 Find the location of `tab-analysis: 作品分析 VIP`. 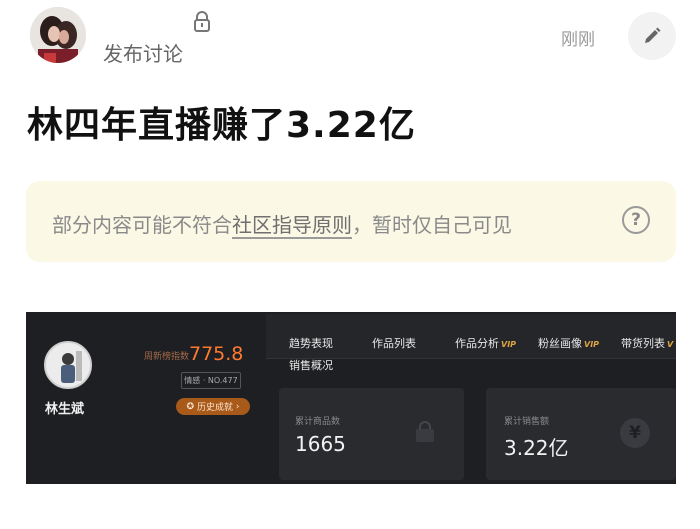

tab-analysis: 作品分析 VIP is located at coordinates (485, 343).